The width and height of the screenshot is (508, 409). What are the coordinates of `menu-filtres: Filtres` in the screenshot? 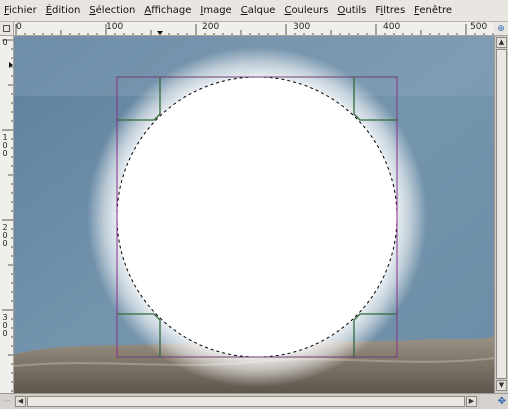 It's located at (390, 11).